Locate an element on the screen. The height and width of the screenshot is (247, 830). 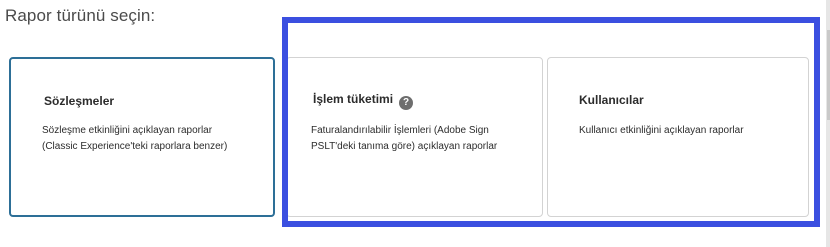
question-mark-icon: ? is located at coordinates (406, 103).